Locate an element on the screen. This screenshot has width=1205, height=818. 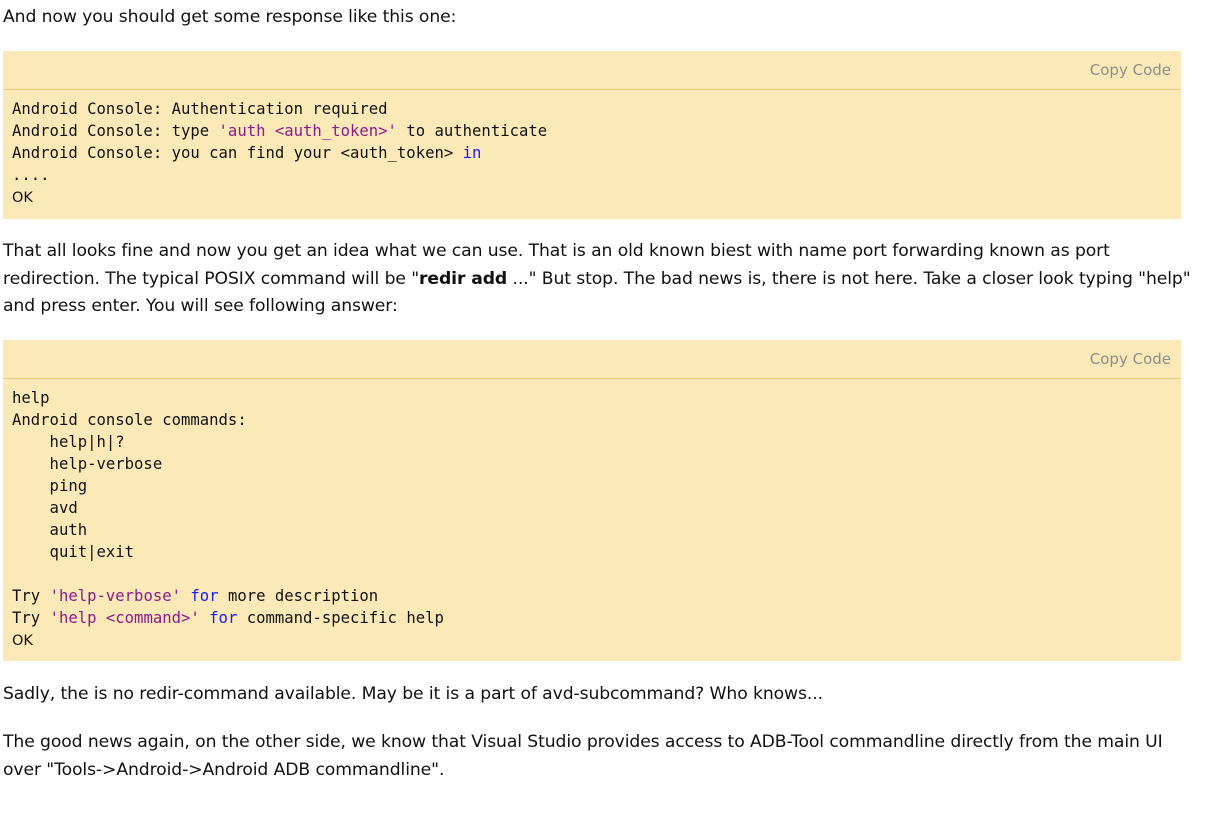
code-text: avd is located at coordinates (45, 508).